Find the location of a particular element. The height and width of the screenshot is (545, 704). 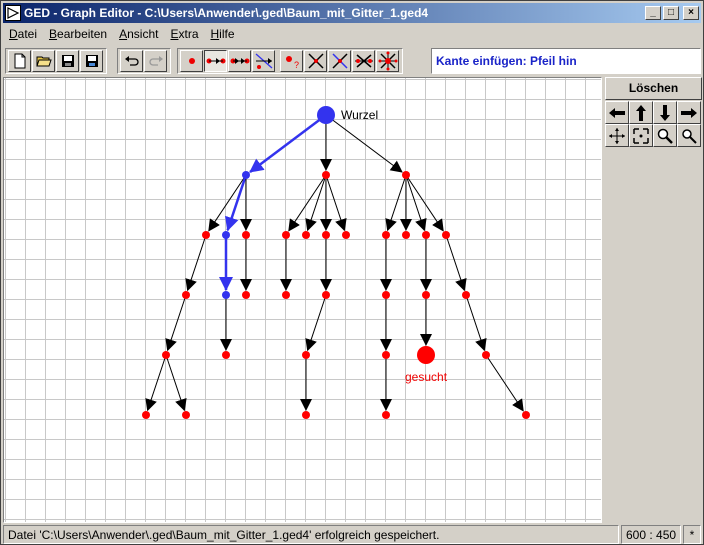

right-panel: Löschen is located at coordinates (653, 300).